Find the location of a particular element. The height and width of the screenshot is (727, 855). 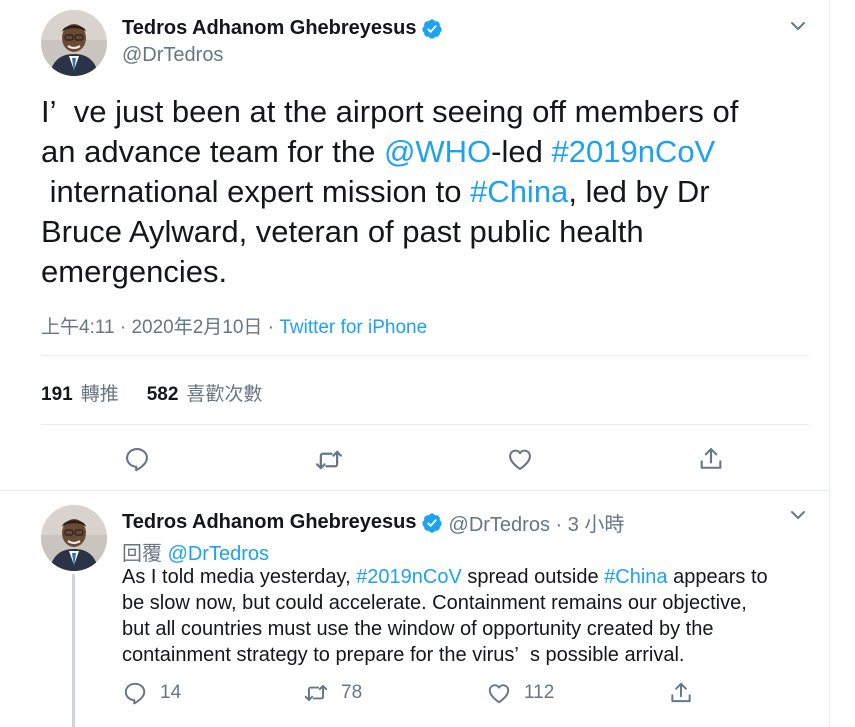

engagement-stats: 191 轉推 582 喜歡次數 is located at coordinates (165, 392).